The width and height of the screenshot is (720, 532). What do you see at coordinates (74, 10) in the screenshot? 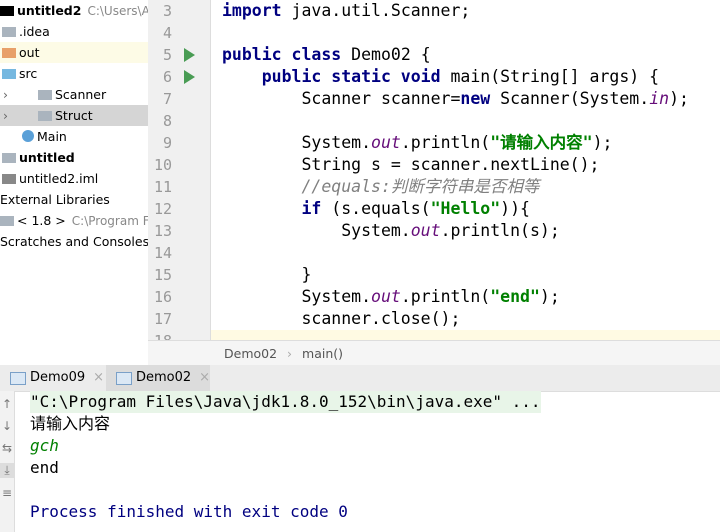
I see `tree-item: untitled2 C:\Users\Apple` at bounding box center [74, 10].